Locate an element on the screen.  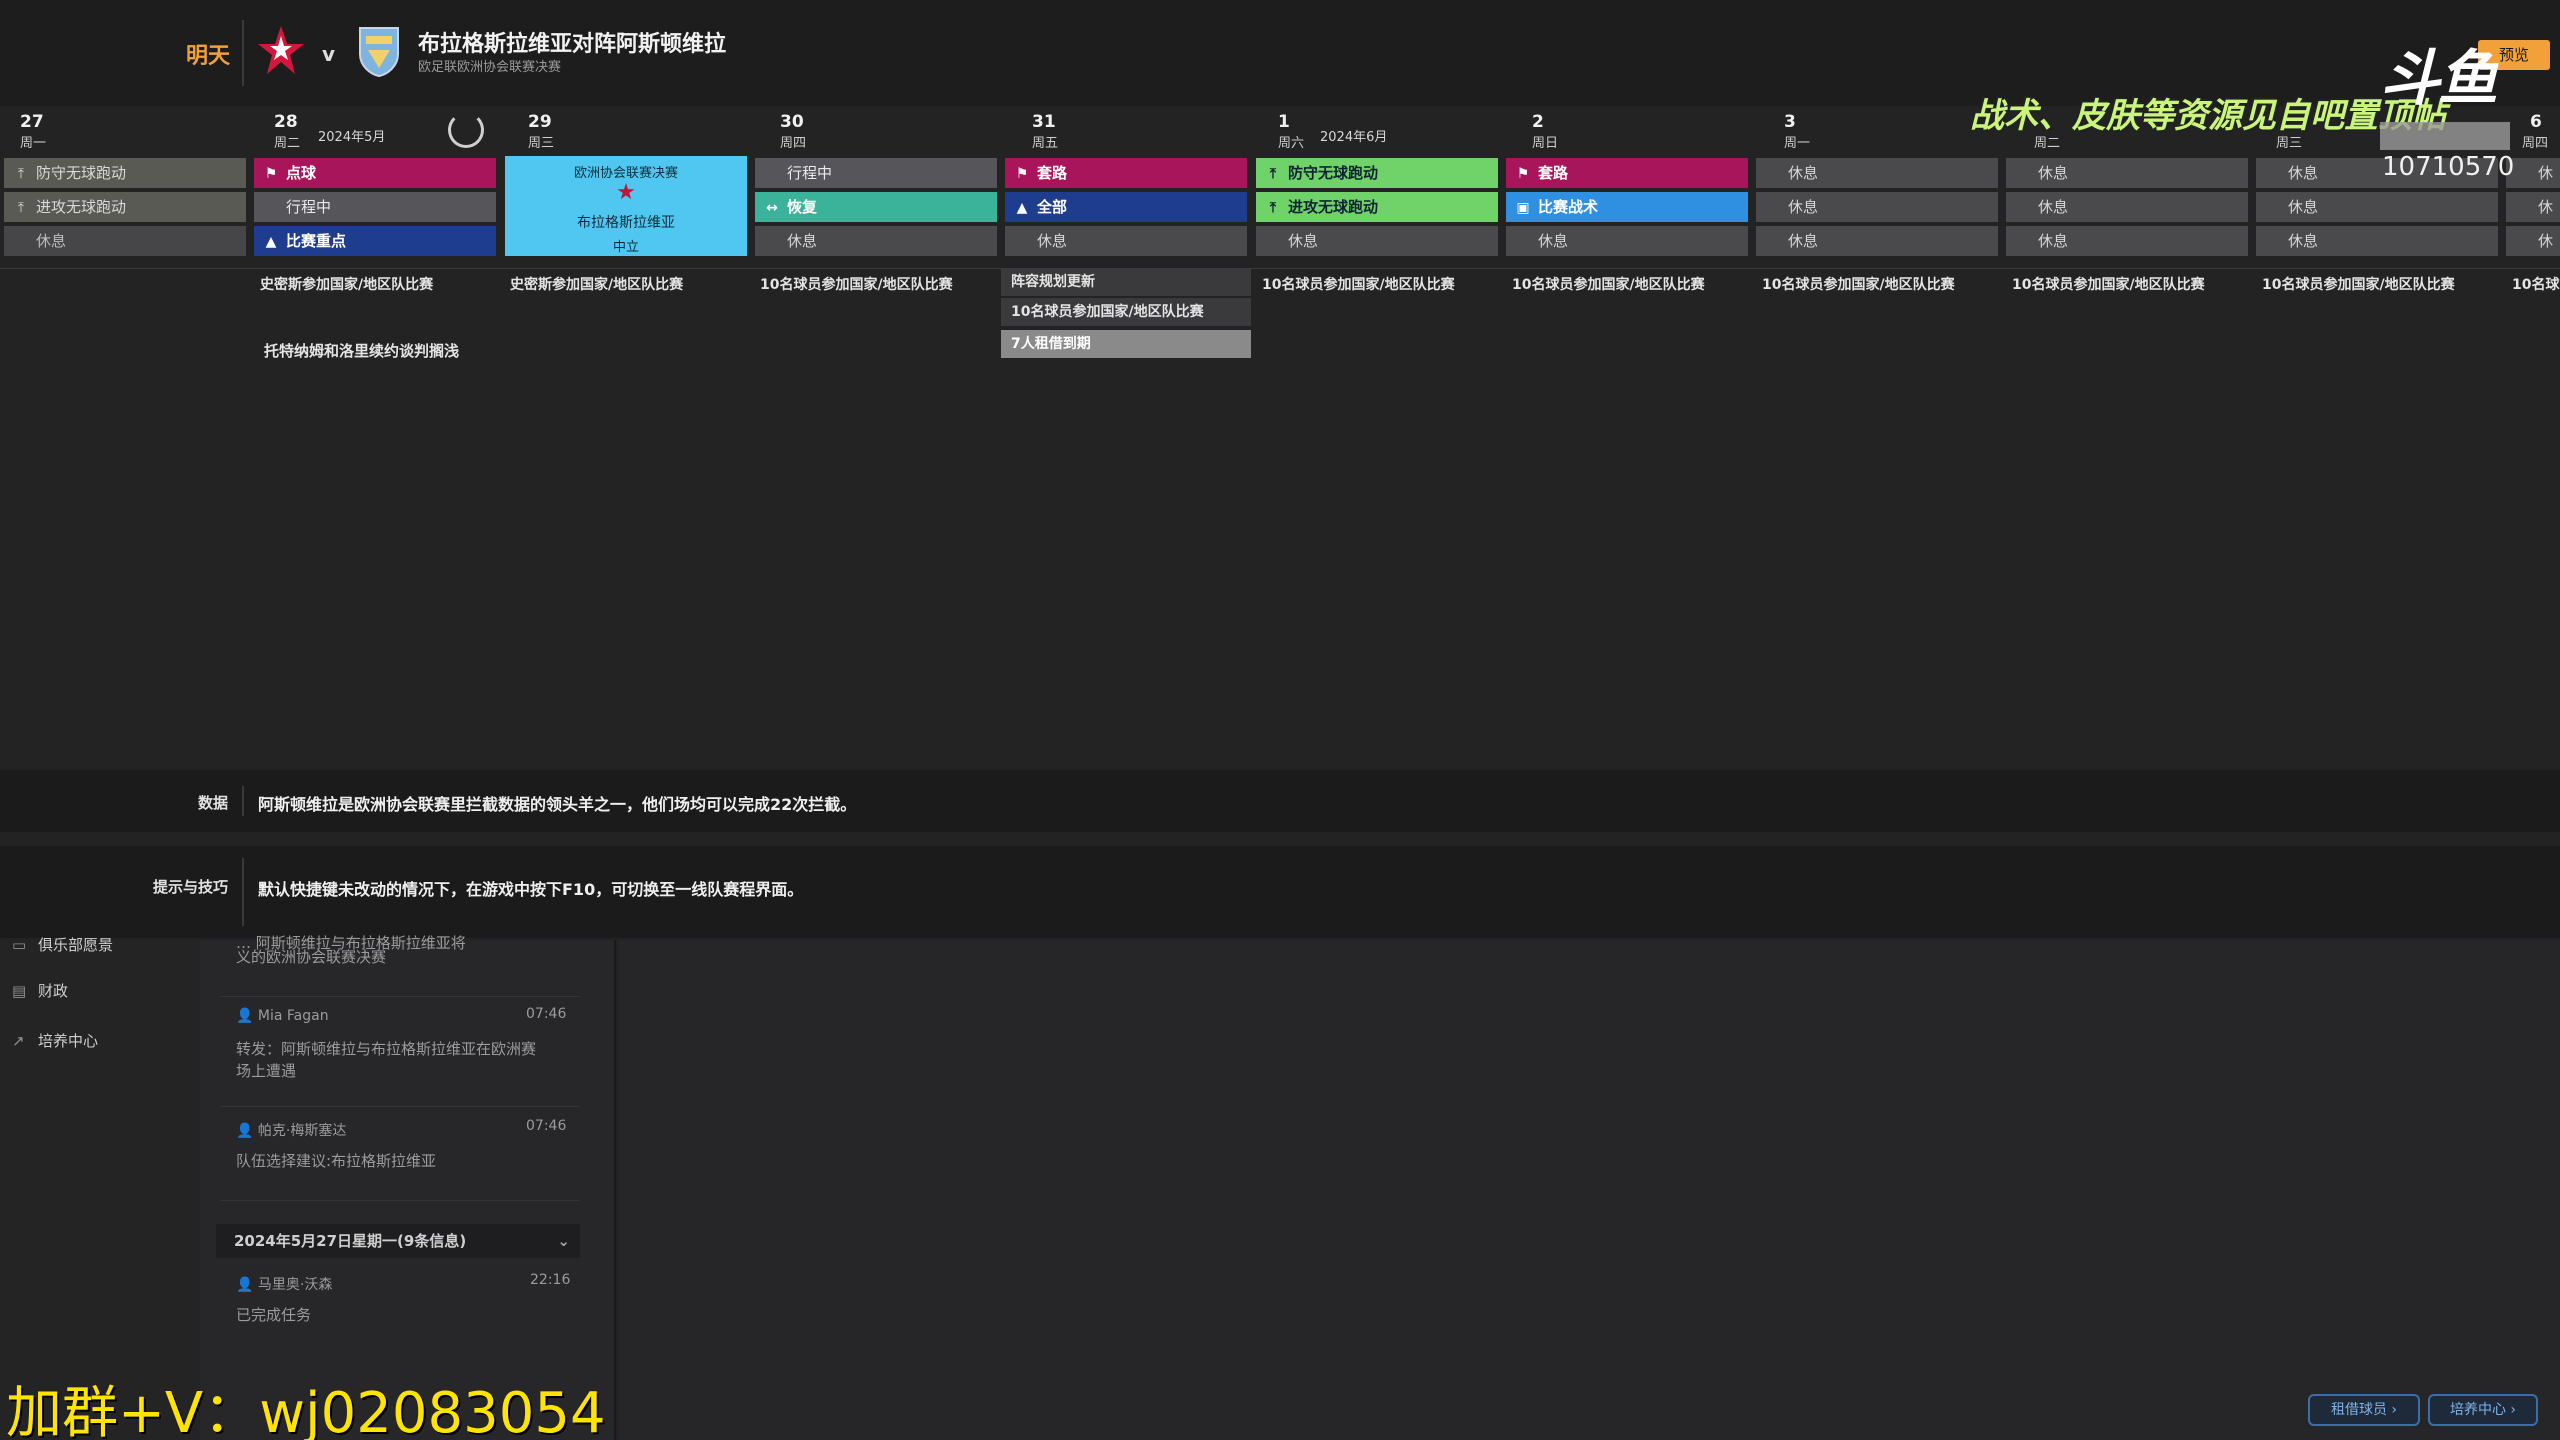
match-competition: 欧洲协会联赛决赛 is located at coordinates (625, 173).